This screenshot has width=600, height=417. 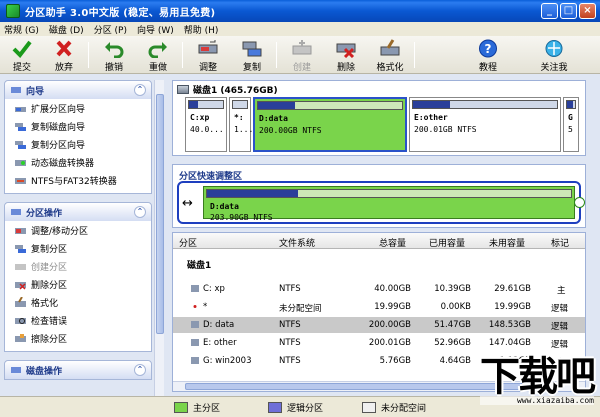 I want to click on sidebar-scroll-thumb, so click(x=160, y=214).